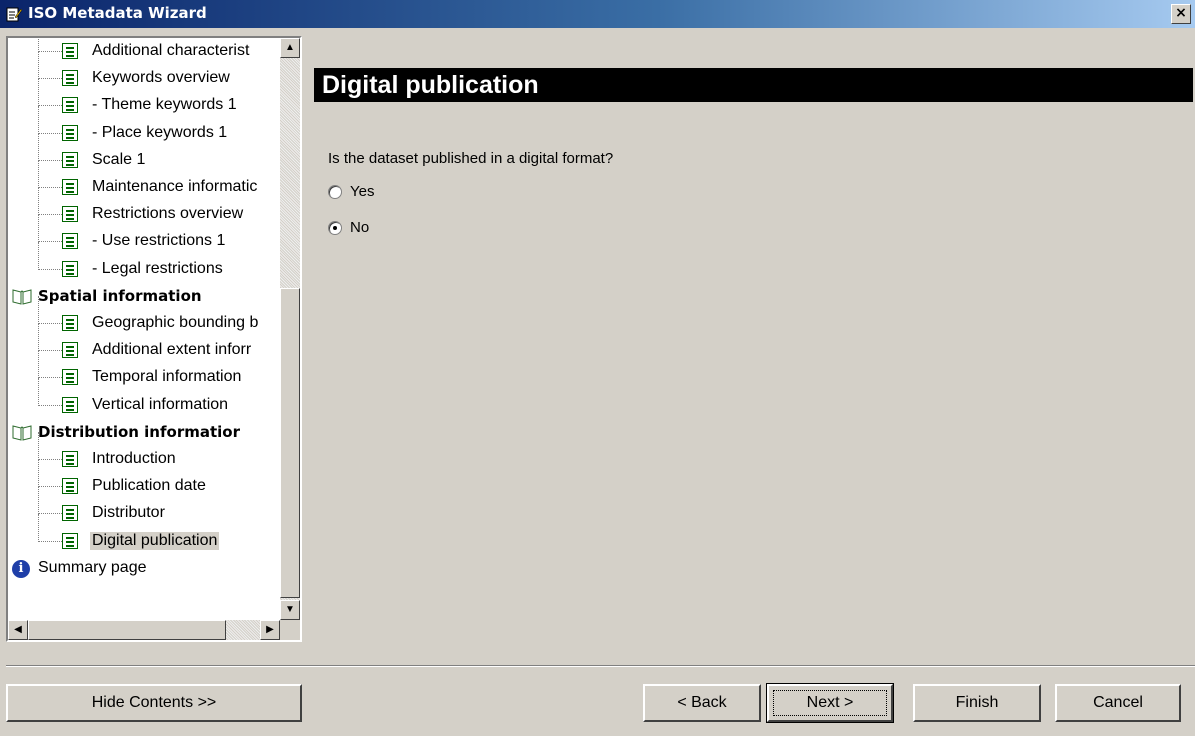  What do you see at coordinates (753, 85) in the screenshot?
I see `page-heading: Digital publication` at bounding box center [753, 85].